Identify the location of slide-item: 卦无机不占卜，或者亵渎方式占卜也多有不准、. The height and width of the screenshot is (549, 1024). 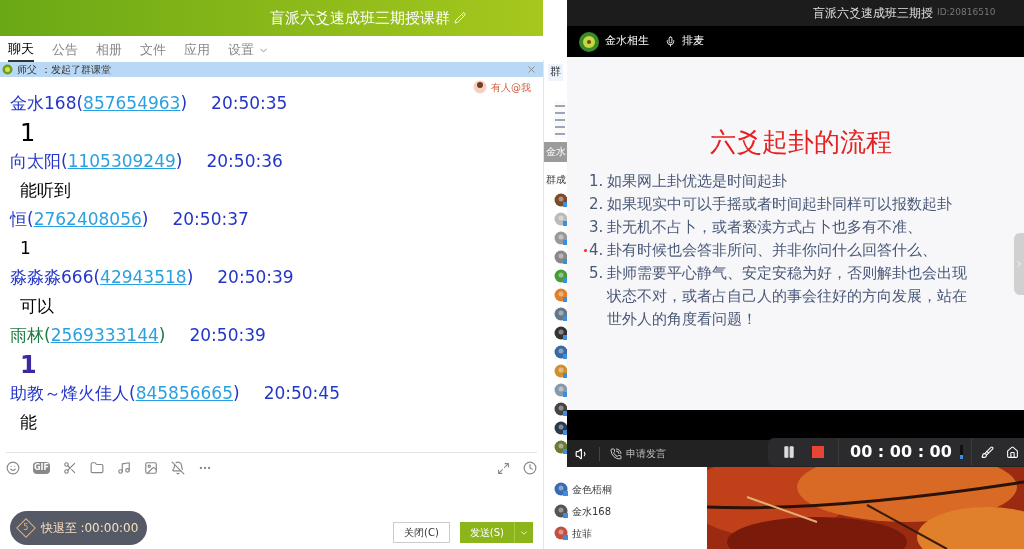
(764, 227).